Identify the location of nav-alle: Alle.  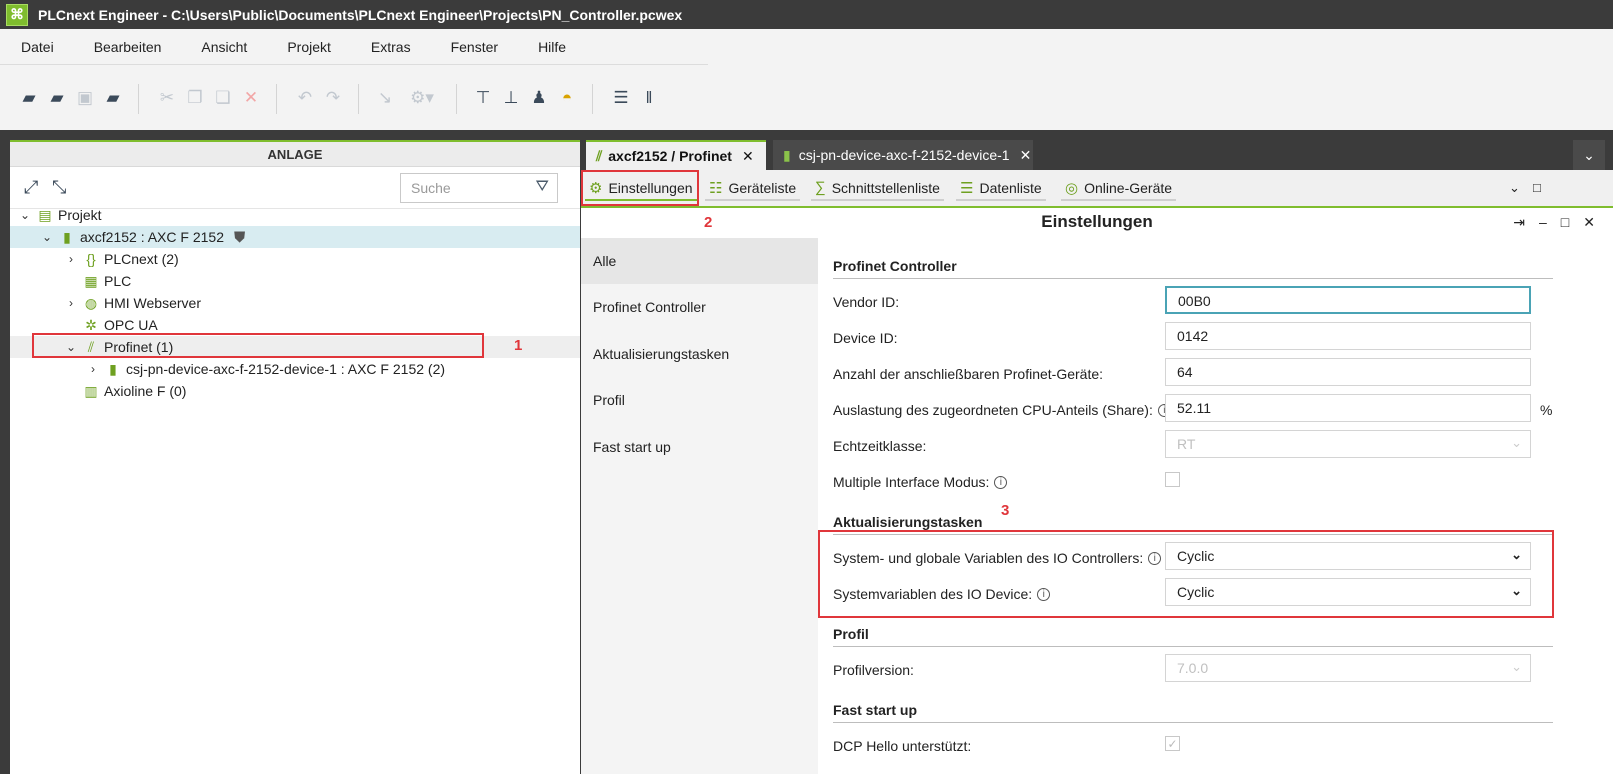
(699, 261).